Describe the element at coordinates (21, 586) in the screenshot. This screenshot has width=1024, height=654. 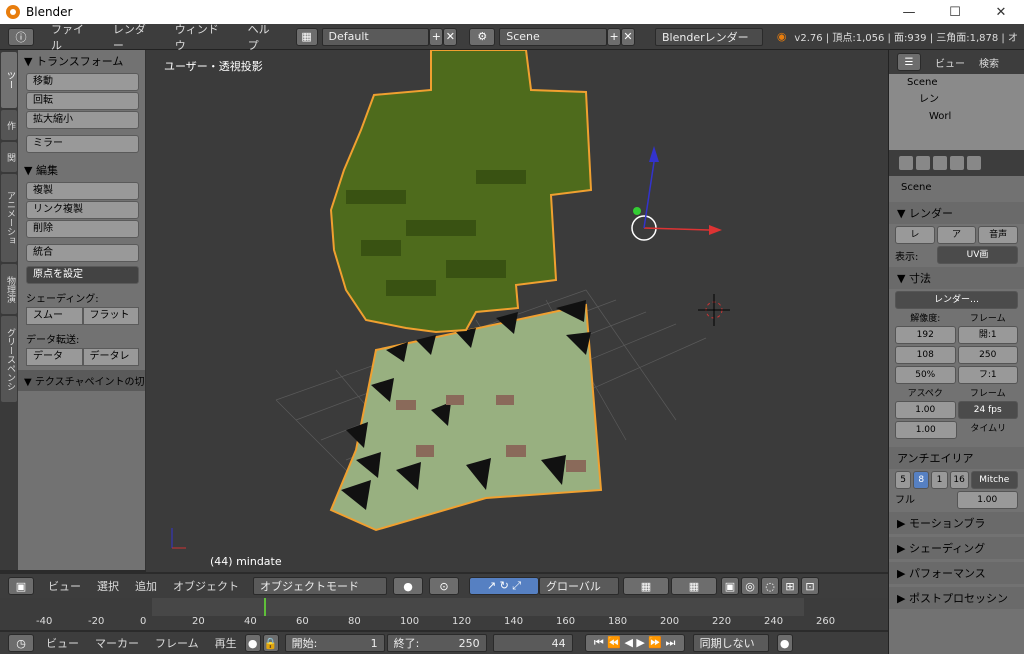
I see `view3d-type-icon: ▣` at that location.